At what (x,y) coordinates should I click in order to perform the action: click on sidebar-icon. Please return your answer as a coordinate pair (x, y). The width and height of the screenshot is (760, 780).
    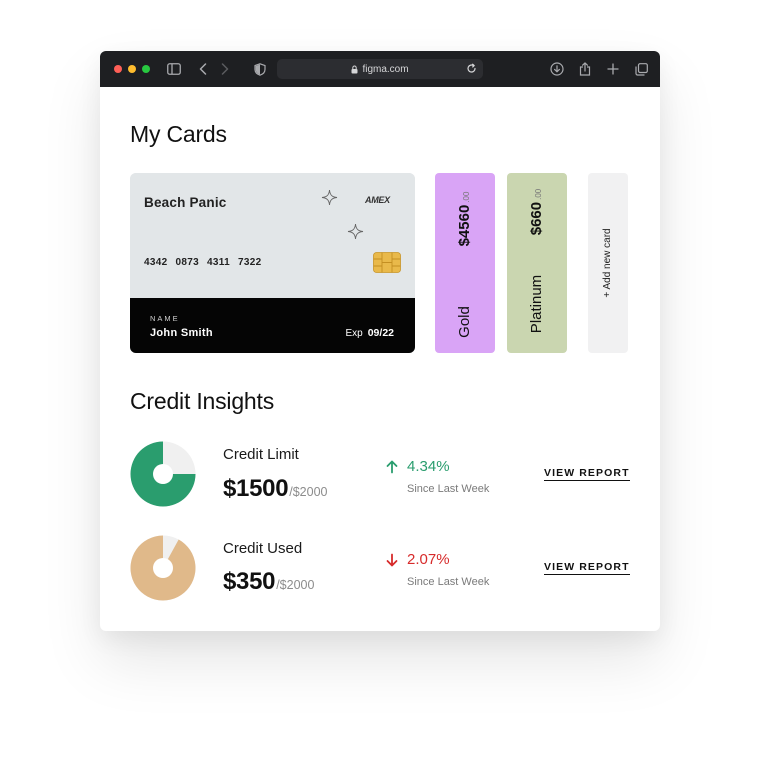
    Looking at the image, I should click on (174, 69).